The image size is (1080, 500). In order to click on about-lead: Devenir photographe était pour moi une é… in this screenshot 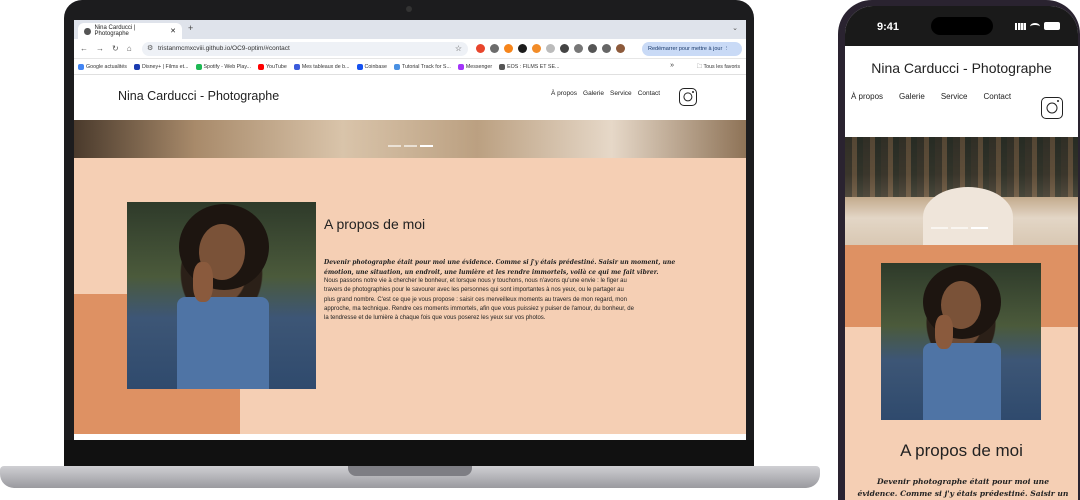, I will do `click(963, 487)`.